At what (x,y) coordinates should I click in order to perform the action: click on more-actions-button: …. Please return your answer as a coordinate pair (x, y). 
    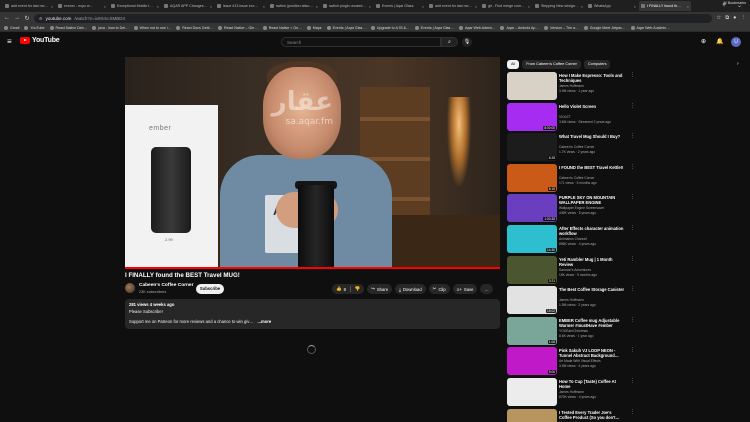
    Looking at the image, I should click on (486, 289).